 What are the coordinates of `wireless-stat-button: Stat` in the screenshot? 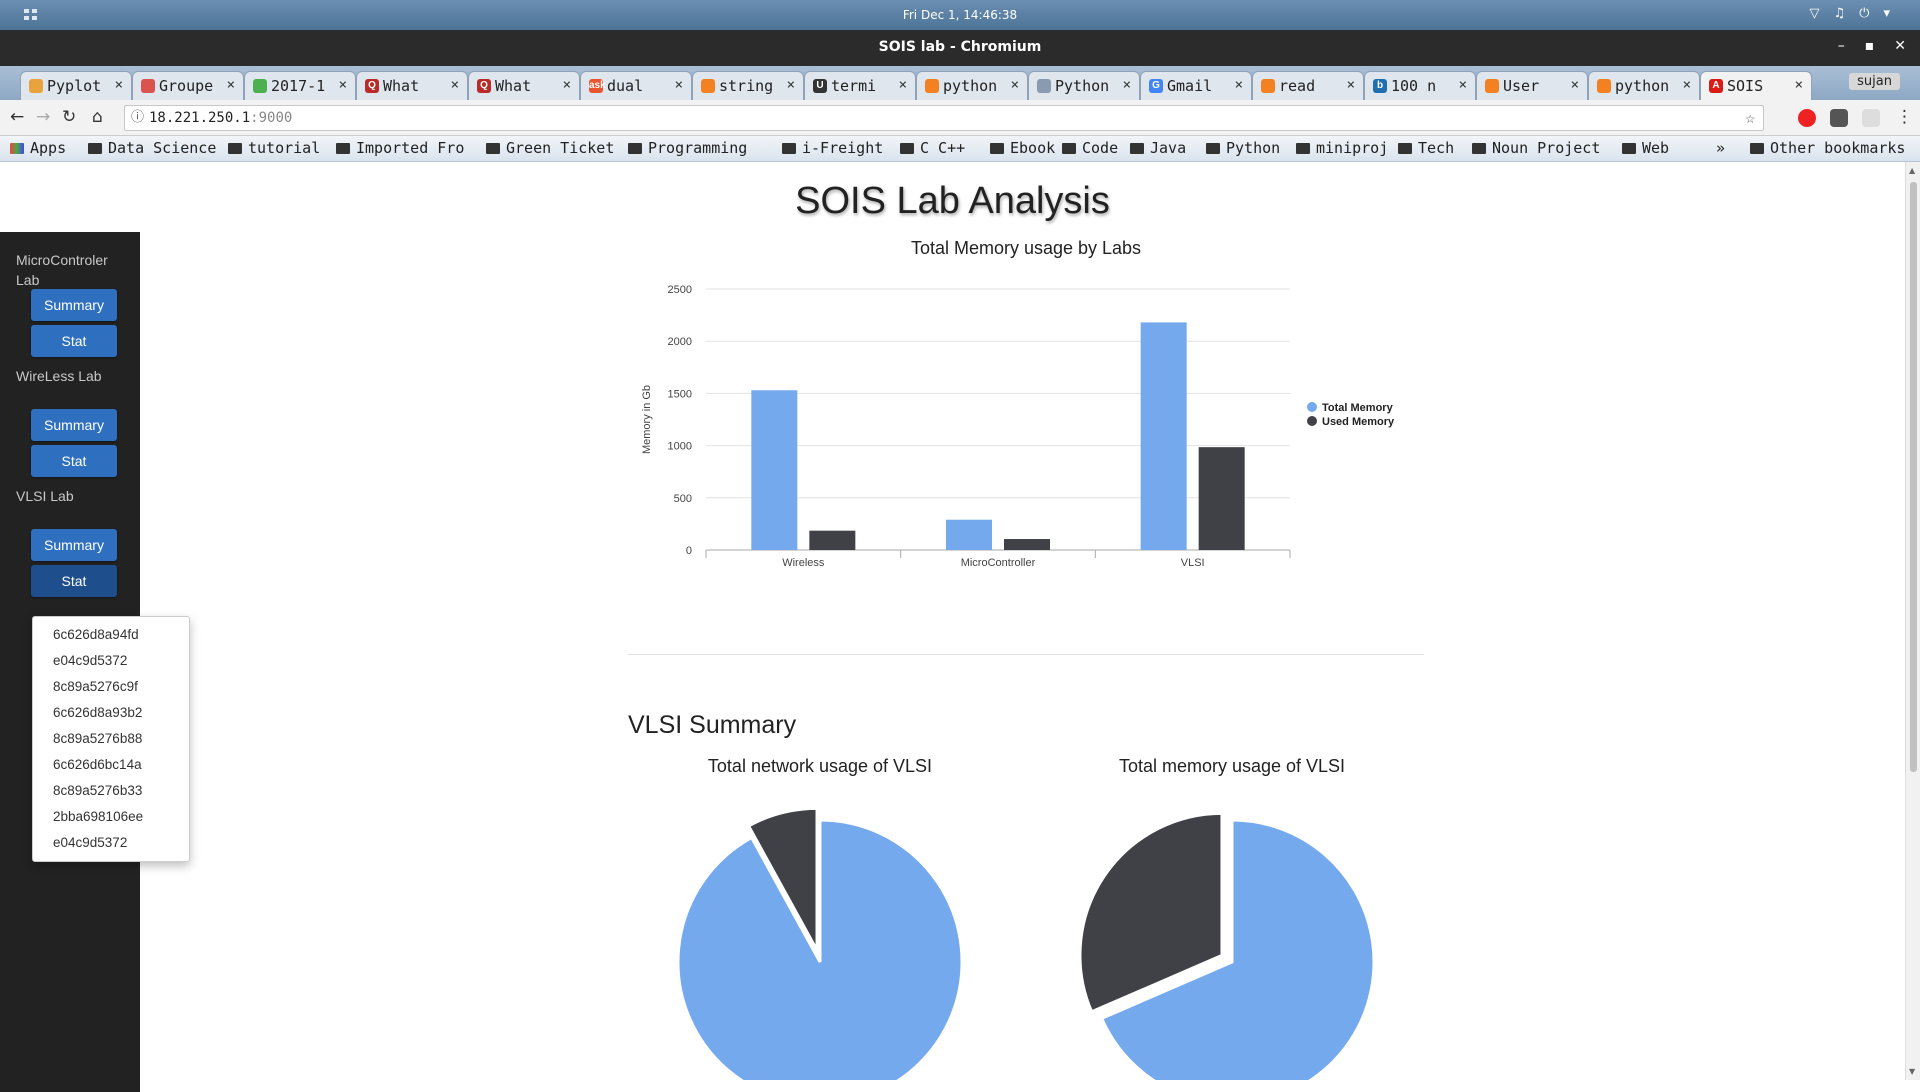 It's located at (74, 461).